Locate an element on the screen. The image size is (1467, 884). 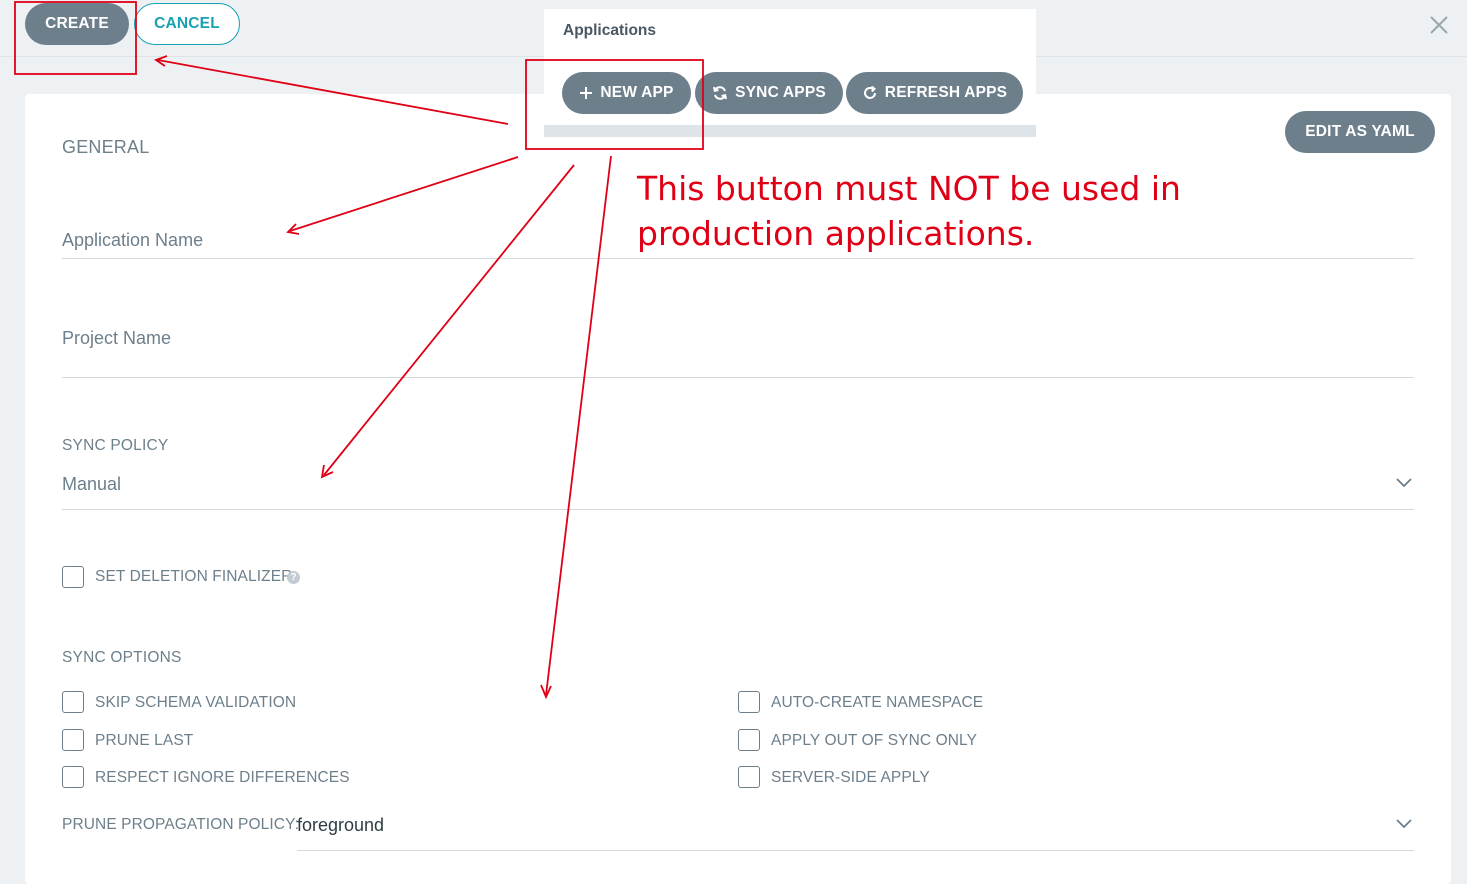
edit-as-yaml-button: EDIT AS YAML is located at coordinates (1360, 132).